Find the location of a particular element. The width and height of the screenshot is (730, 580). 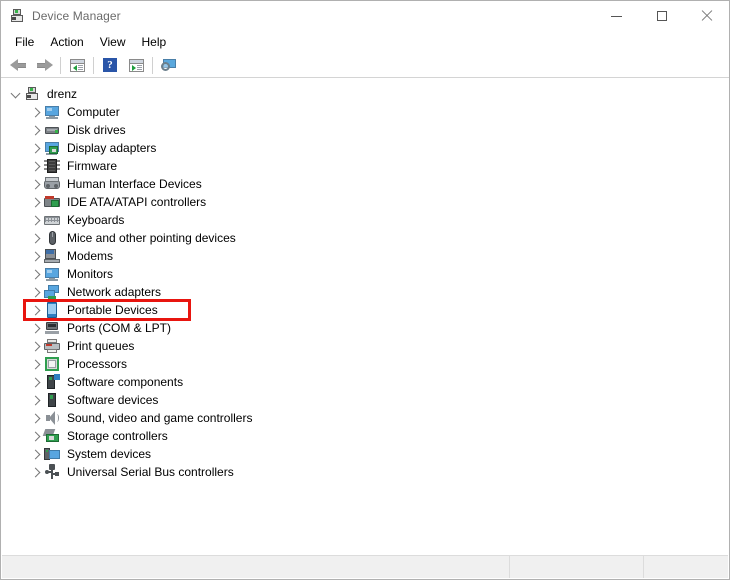

speaker-icon is located at coordinates (52, 418).